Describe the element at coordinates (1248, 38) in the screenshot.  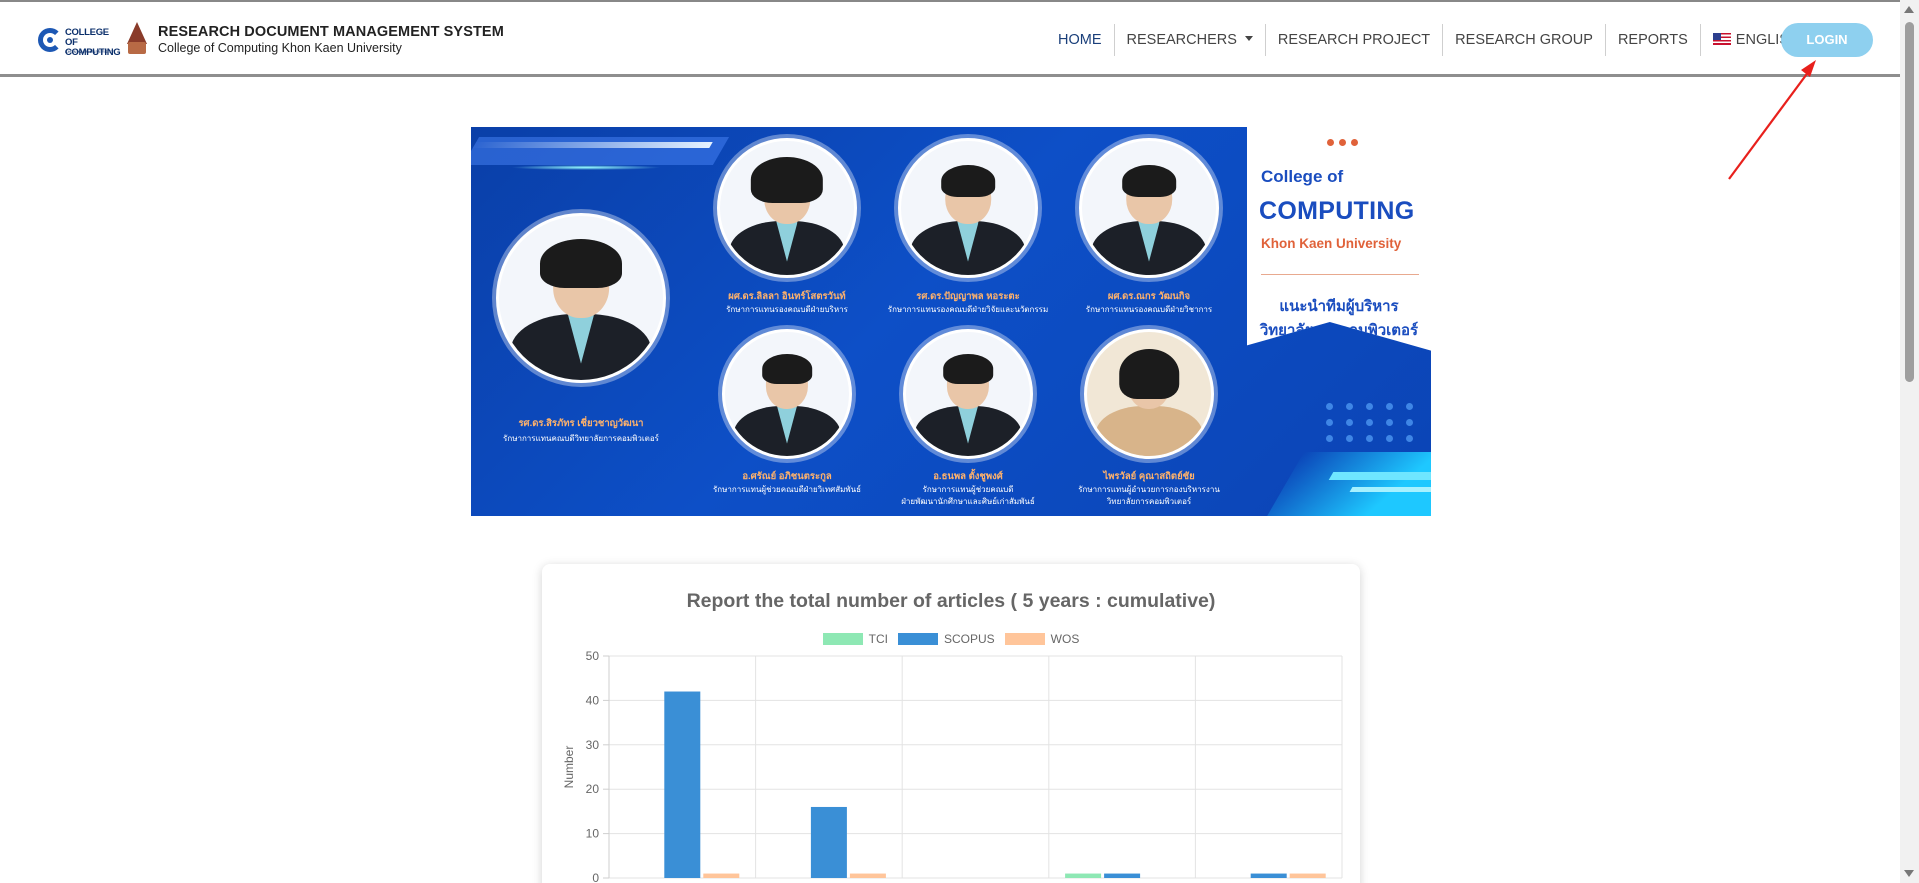
I see `chevron-down-icon` at that location.